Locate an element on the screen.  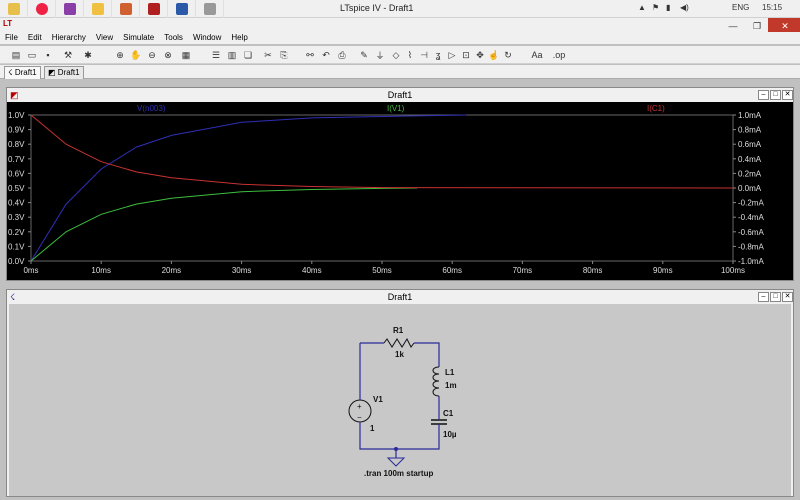
text-icon: Aa is located at coordinates (537, 55).